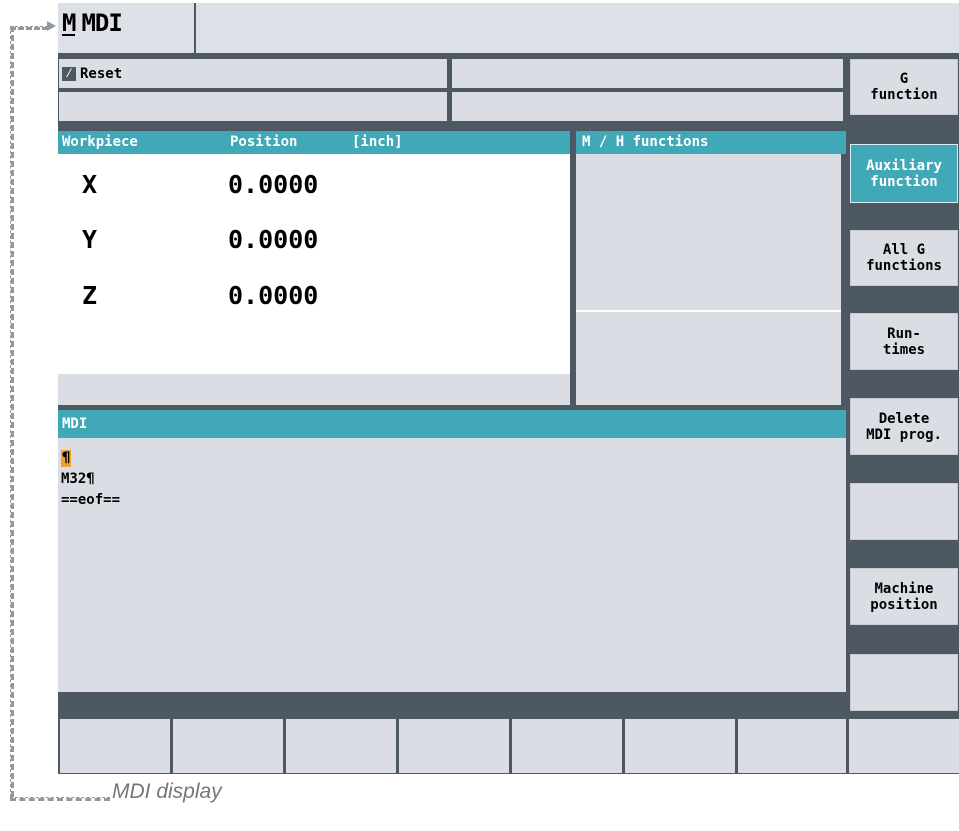 This screenshot has width=959, height=831. What do you see at coordinates (78, 479) in the screenshot?
I see `mdi-line-2: M32¶` at bounding box center [78, 479].